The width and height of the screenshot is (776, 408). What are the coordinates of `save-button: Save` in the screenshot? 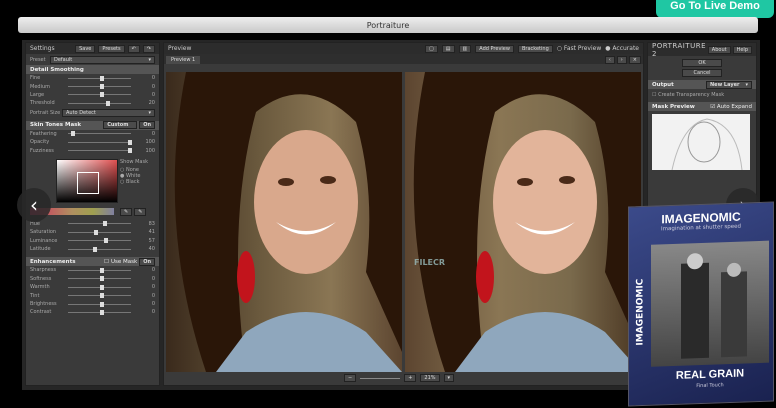 It's located at (85, 48).